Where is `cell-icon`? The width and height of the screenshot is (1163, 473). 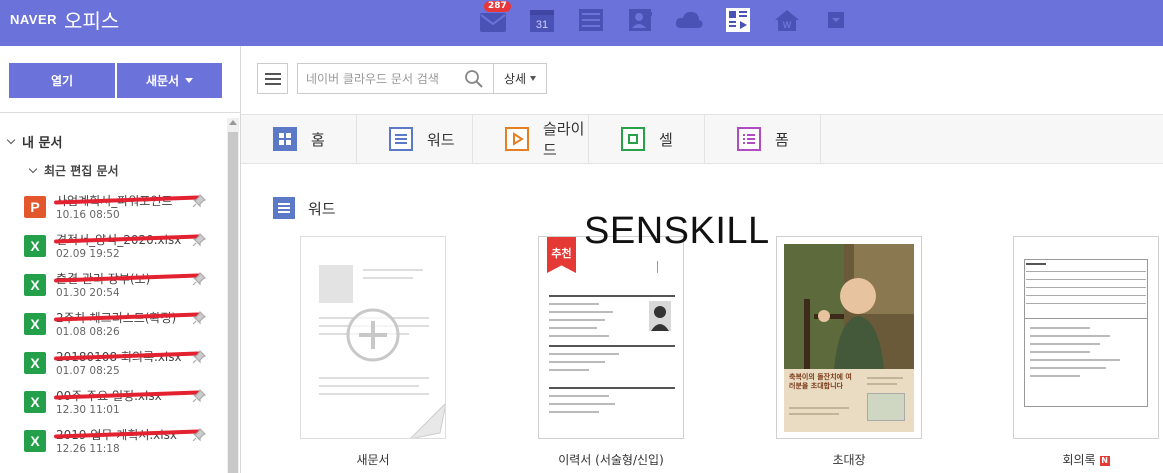
cell-icon is located at coordinates (633, 139).